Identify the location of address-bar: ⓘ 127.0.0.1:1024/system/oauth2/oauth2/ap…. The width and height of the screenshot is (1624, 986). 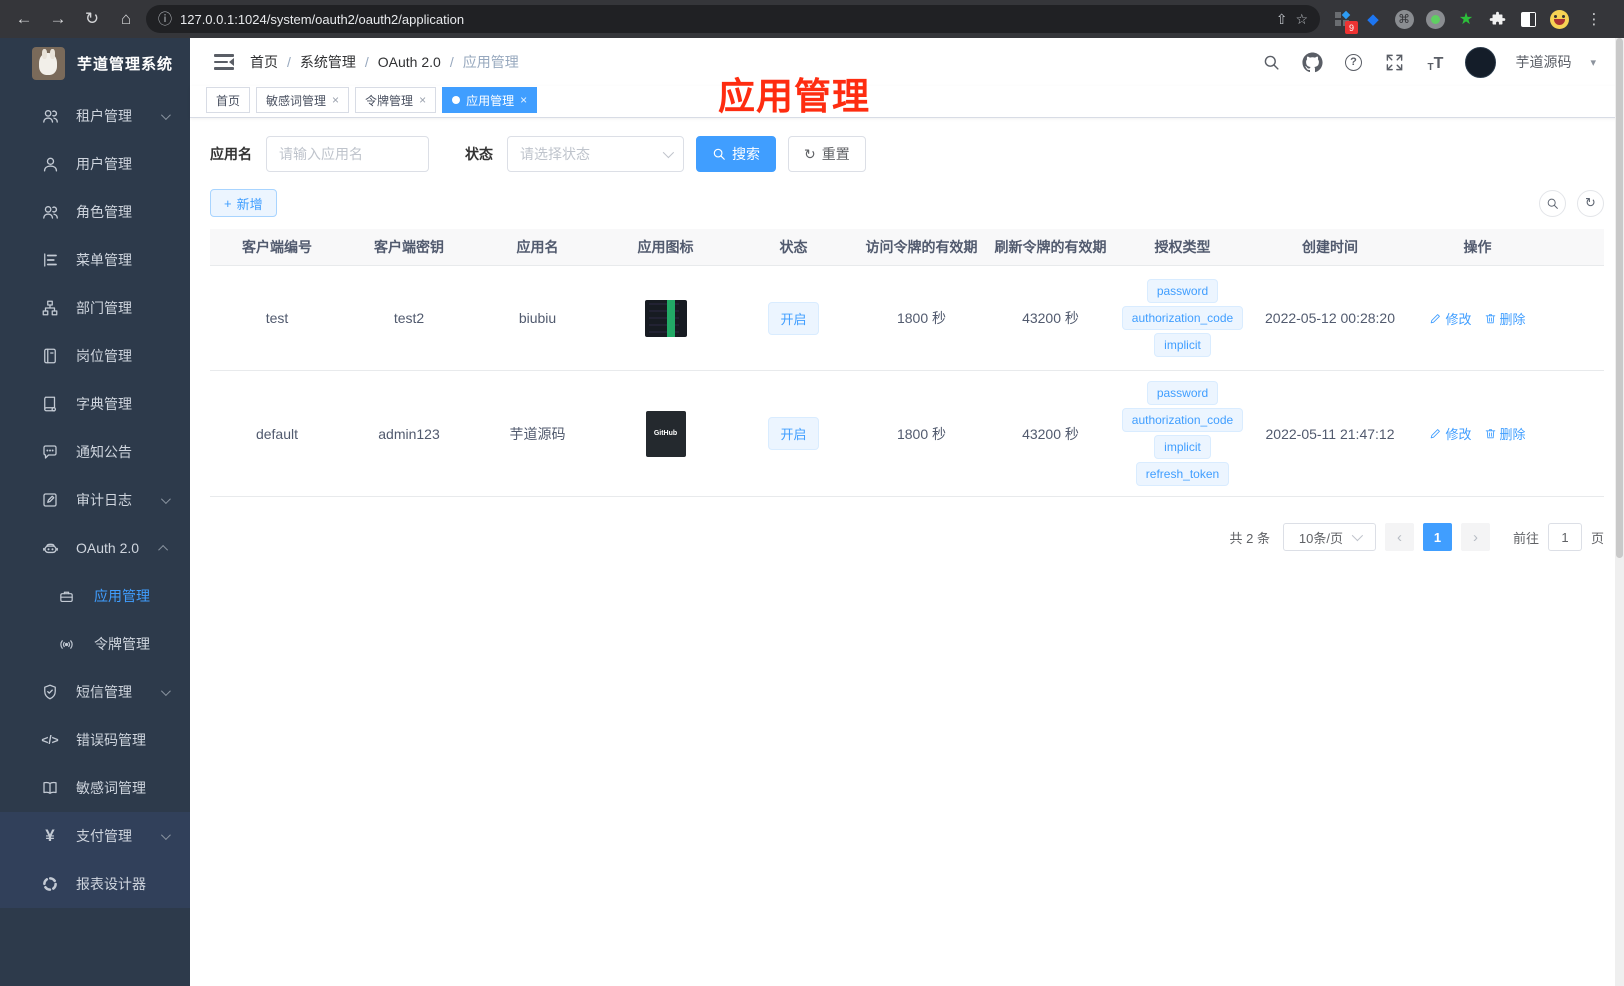
(733, 19).